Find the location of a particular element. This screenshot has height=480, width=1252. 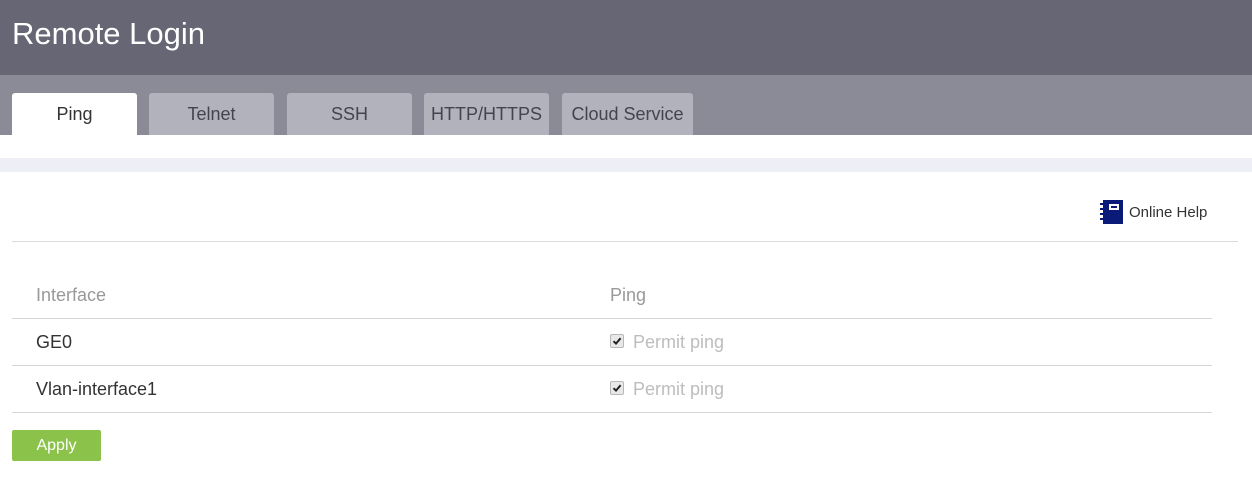

tab-ssh: SSH is located at coordinates (349, 114).